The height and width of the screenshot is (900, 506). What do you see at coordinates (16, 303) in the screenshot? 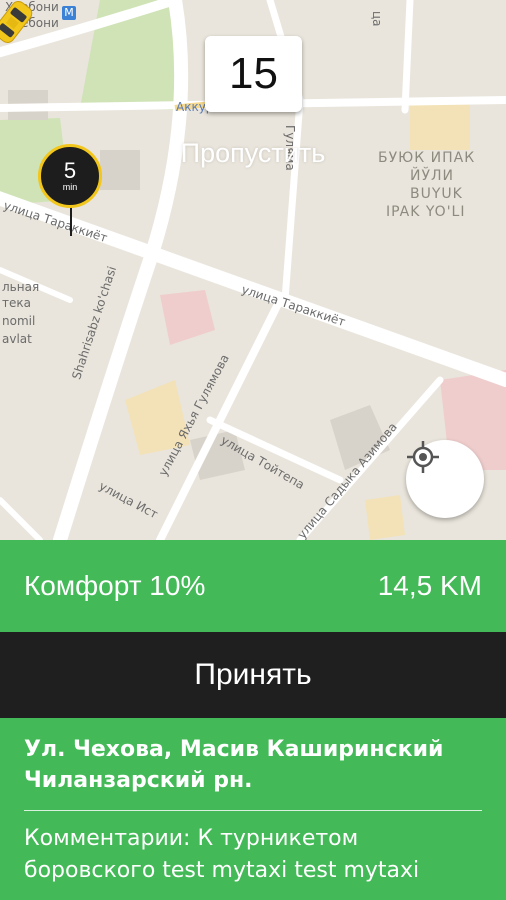
I see `map-label: тека` at bounding box center [16, 303].